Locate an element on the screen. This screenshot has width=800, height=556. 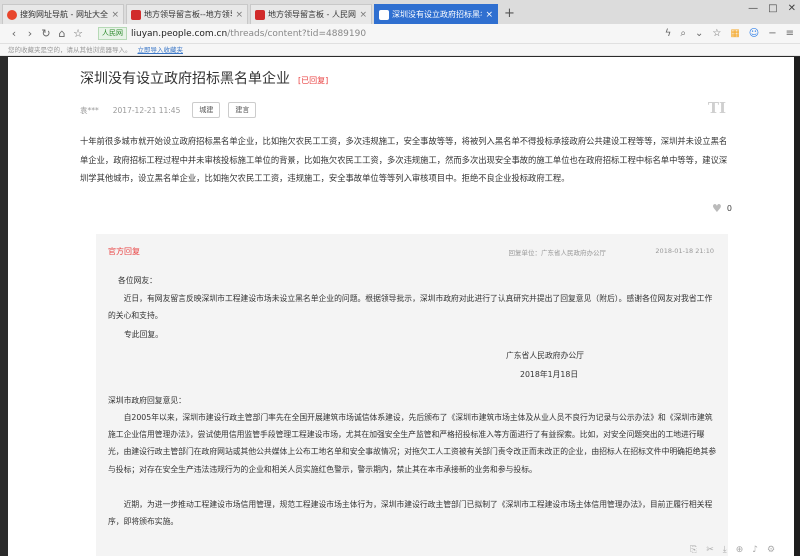
favorites-icon: ☆ is located at coordinates (716, 33).